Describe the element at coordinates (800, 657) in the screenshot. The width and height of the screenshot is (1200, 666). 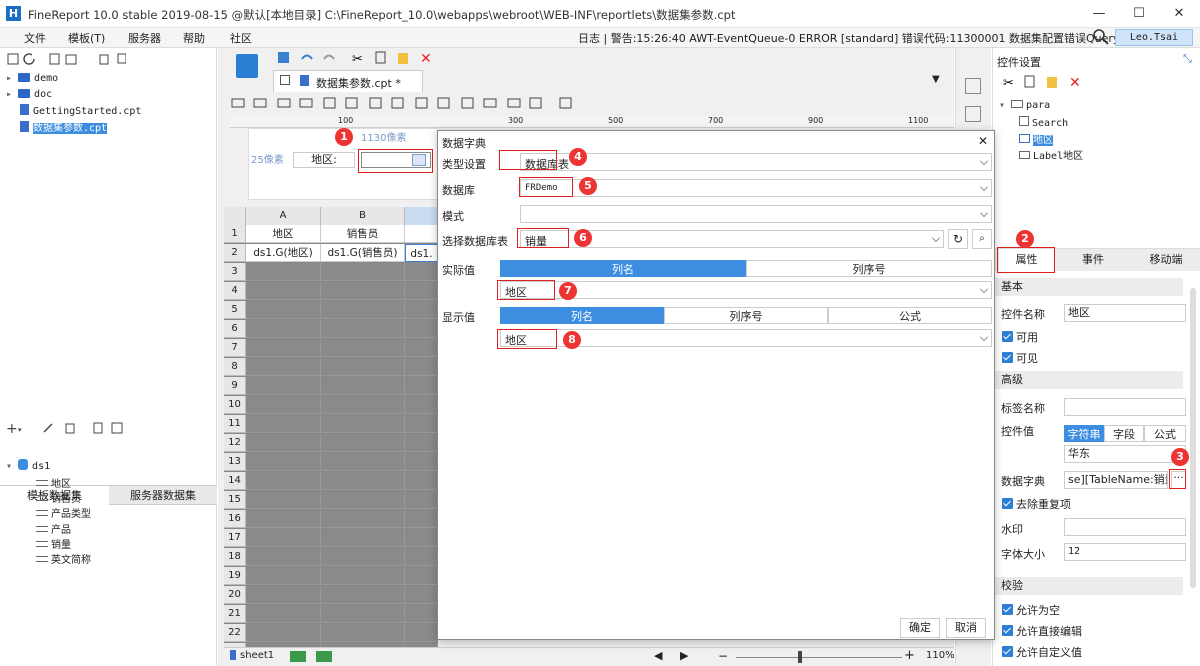
I see `zoom-thumb` at that location.